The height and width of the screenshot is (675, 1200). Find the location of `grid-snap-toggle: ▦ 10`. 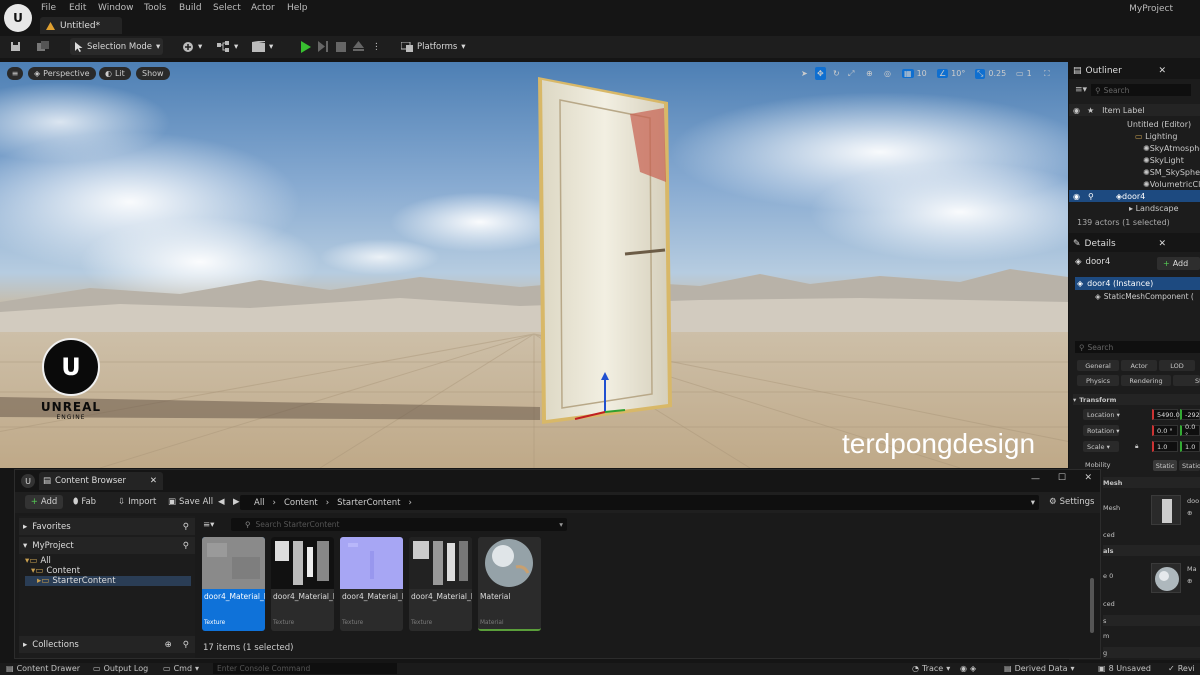

grid-snap-toggle: ▦ 10 is located at coordinates (914, 73).